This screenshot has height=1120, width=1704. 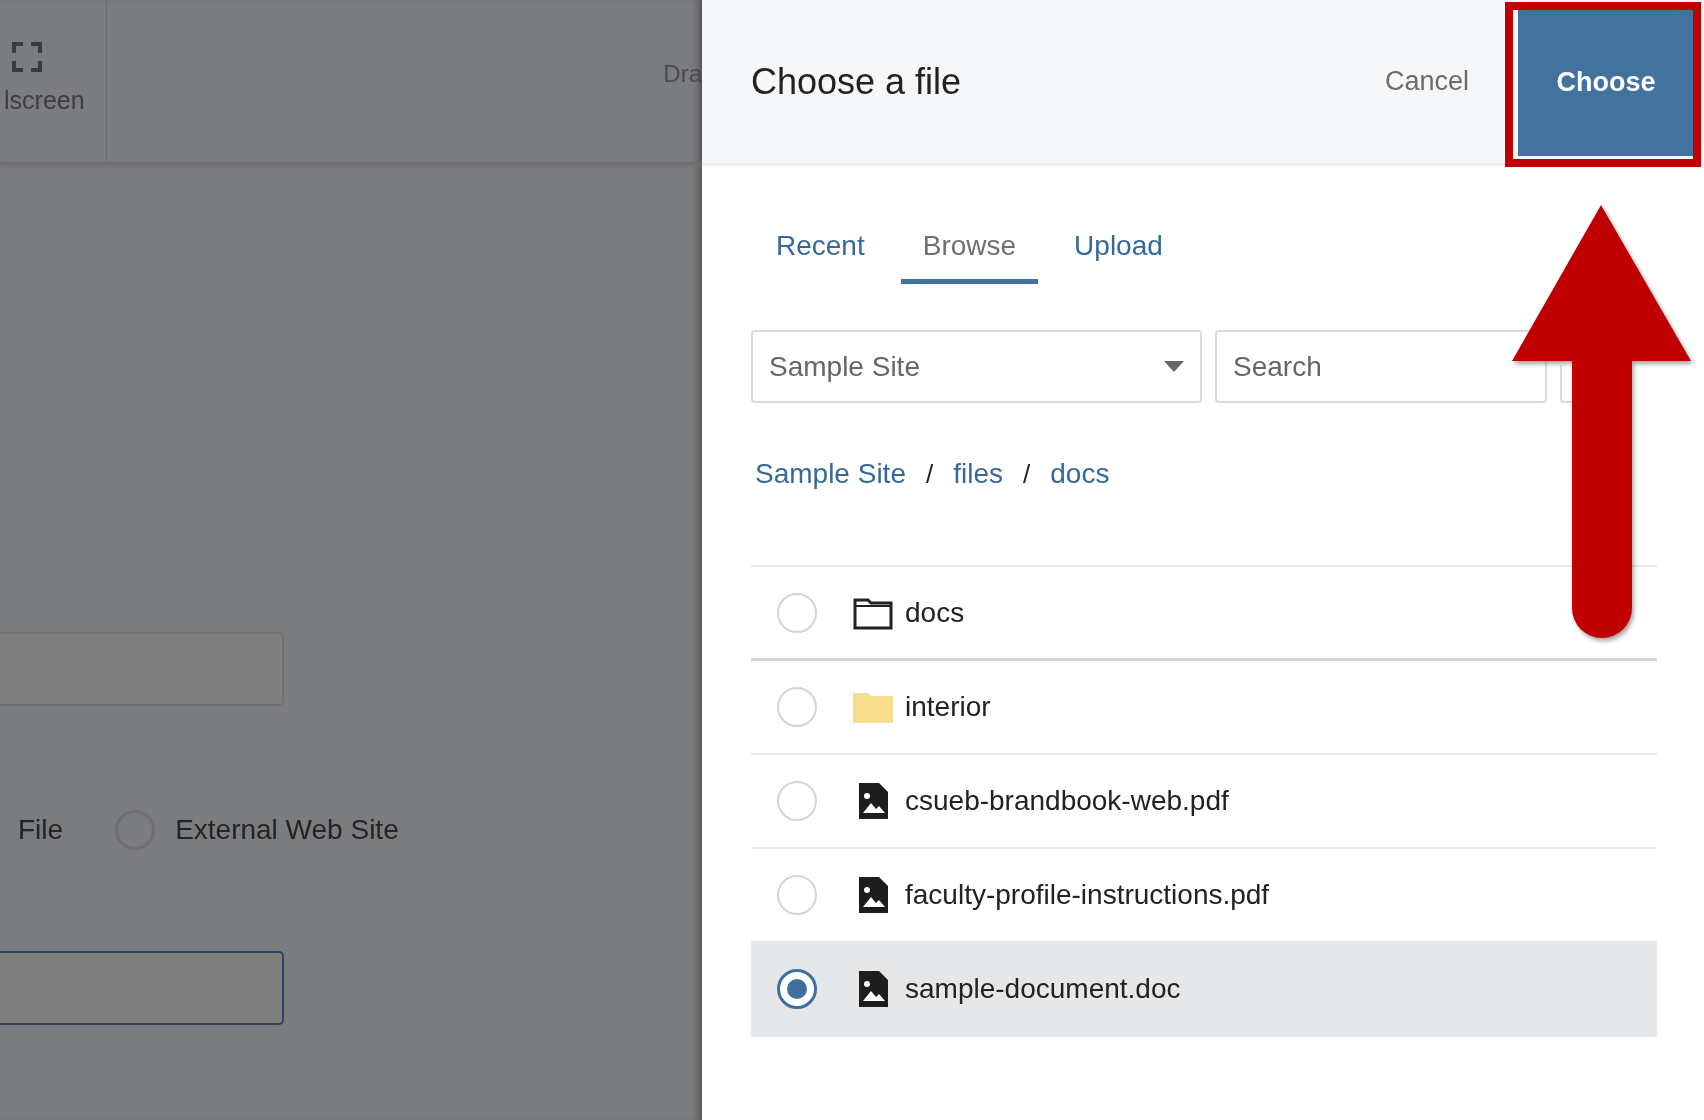 I want to click on tab: Recent, so click(x=820, y=250).